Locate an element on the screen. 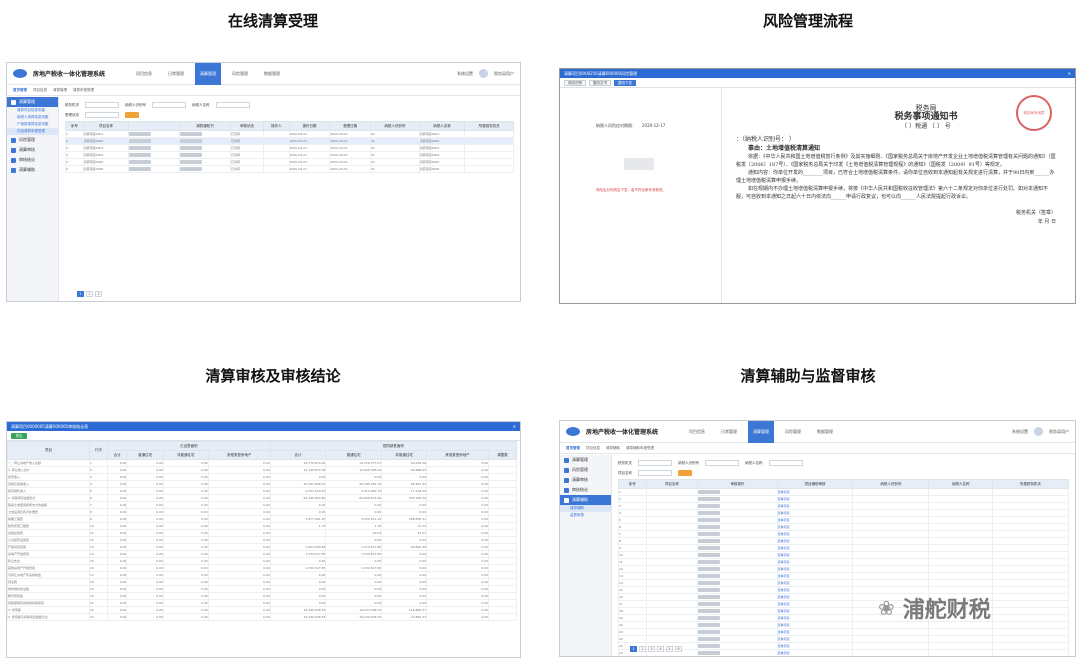  table-row: 8 查看项目 is located at coordinates (843, 541).